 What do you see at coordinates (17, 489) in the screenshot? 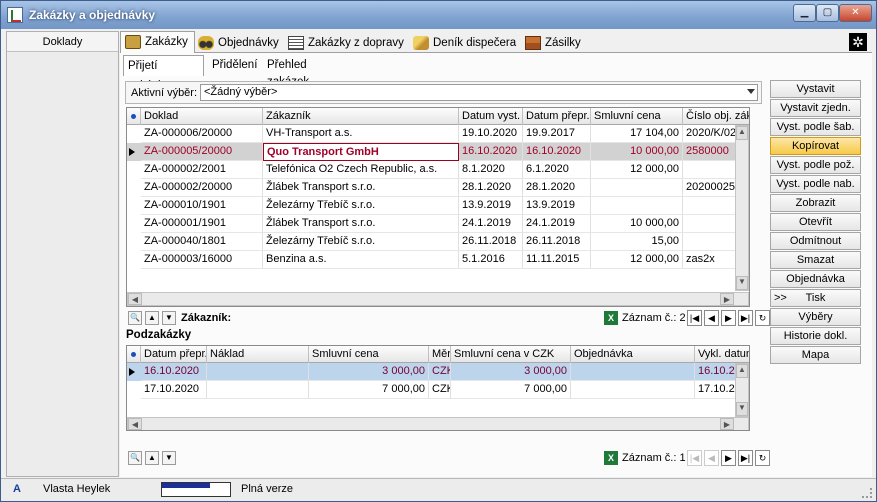
I see `status-indicator: A` at bounding box center [17, 489].